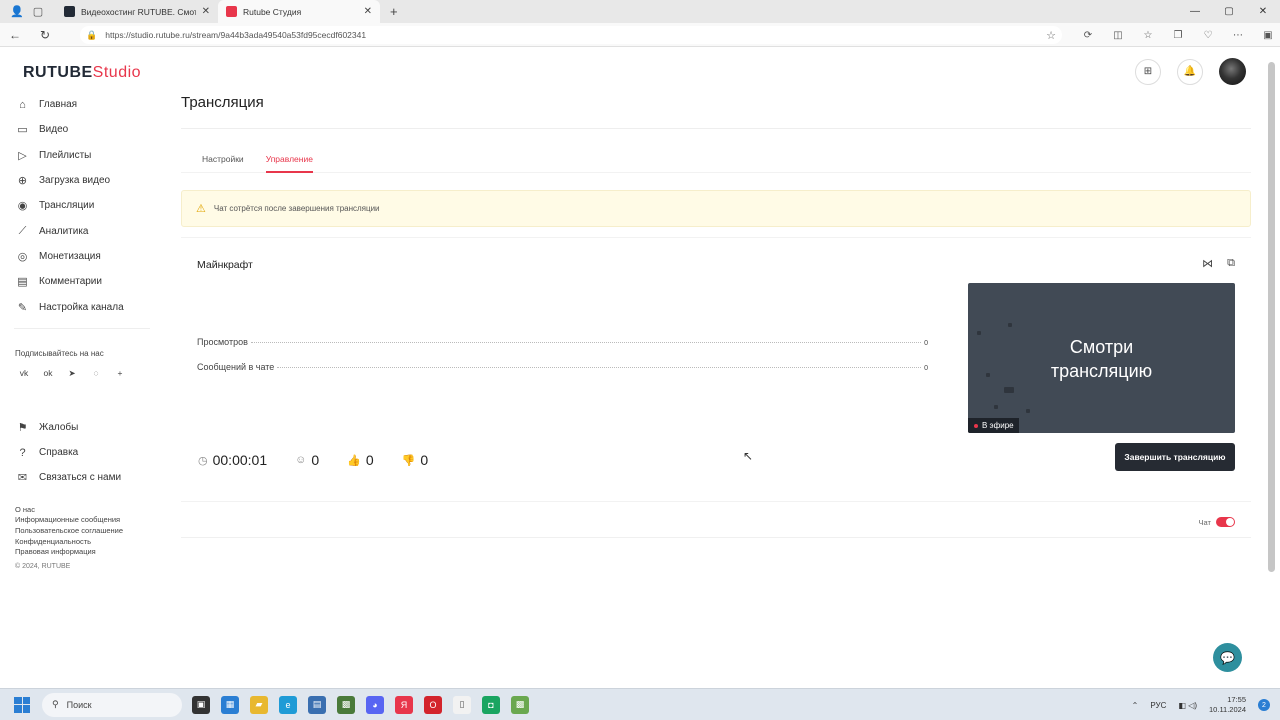  What do you see at coordinates (112, 704) in the screenshot?
I see `taskbar-search: ⚲ Поиск` at bounding box center [112, 704].